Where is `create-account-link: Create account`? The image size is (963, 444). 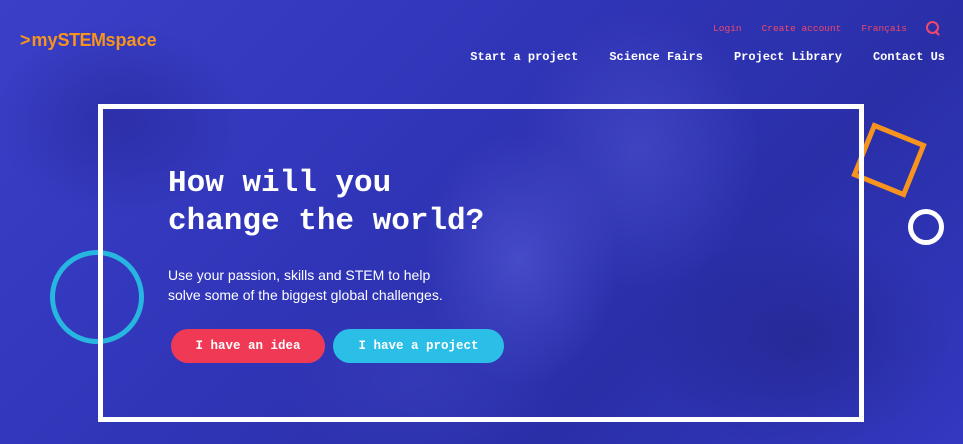 create-account-link: Create account is located at coordinates (802, 28).